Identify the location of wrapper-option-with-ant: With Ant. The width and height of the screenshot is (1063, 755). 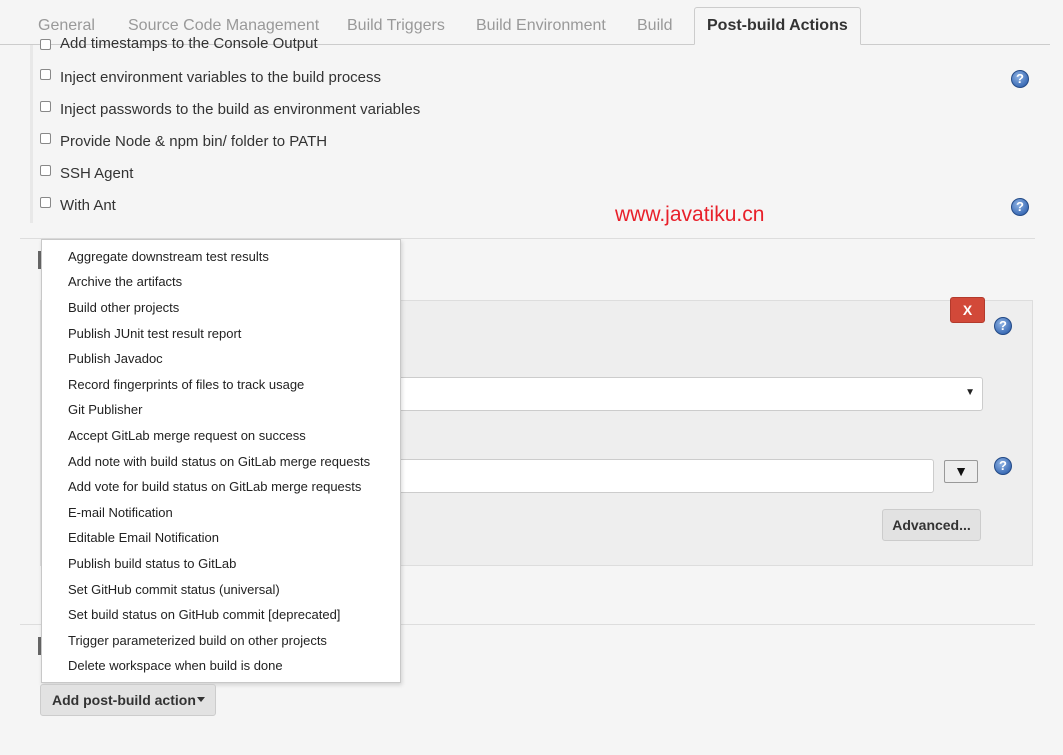
(78, 205).